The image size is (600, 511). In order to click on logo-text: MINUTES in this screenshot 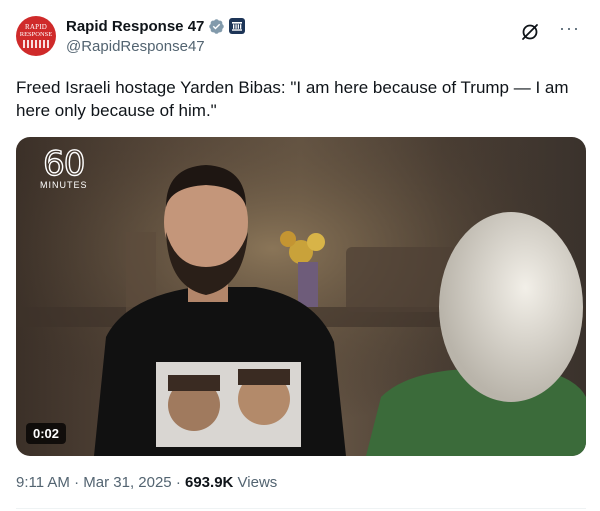, I will do `click(64, 185)`.